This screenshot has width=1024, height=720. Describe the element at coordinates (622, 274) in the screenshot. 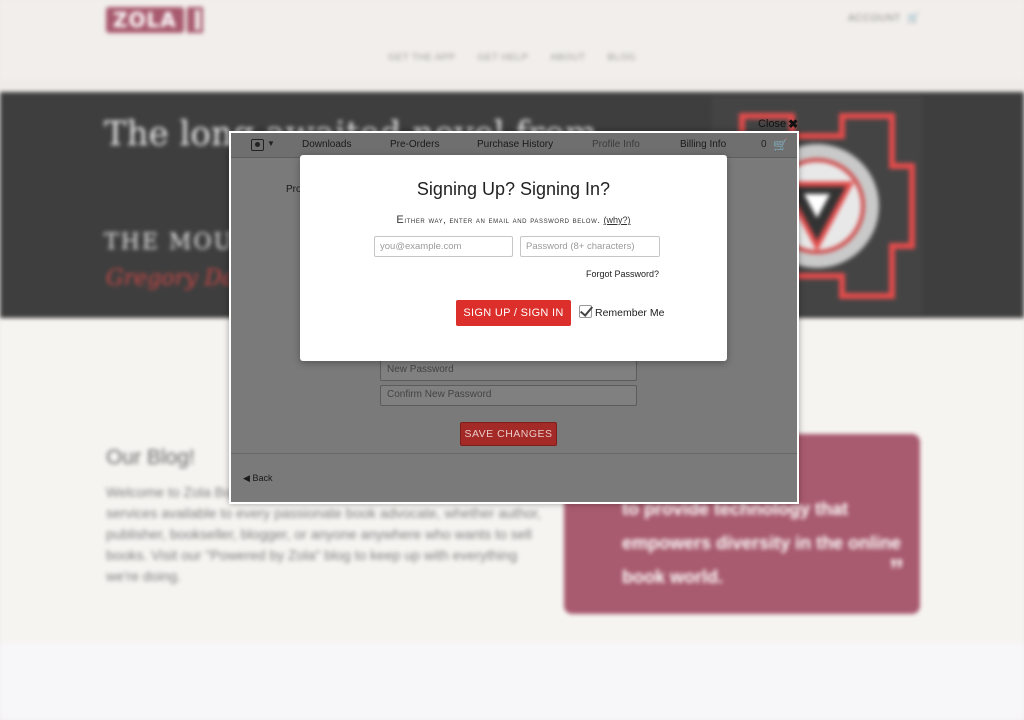

I see `forgot-password-link: Forgot Password?` at that location.